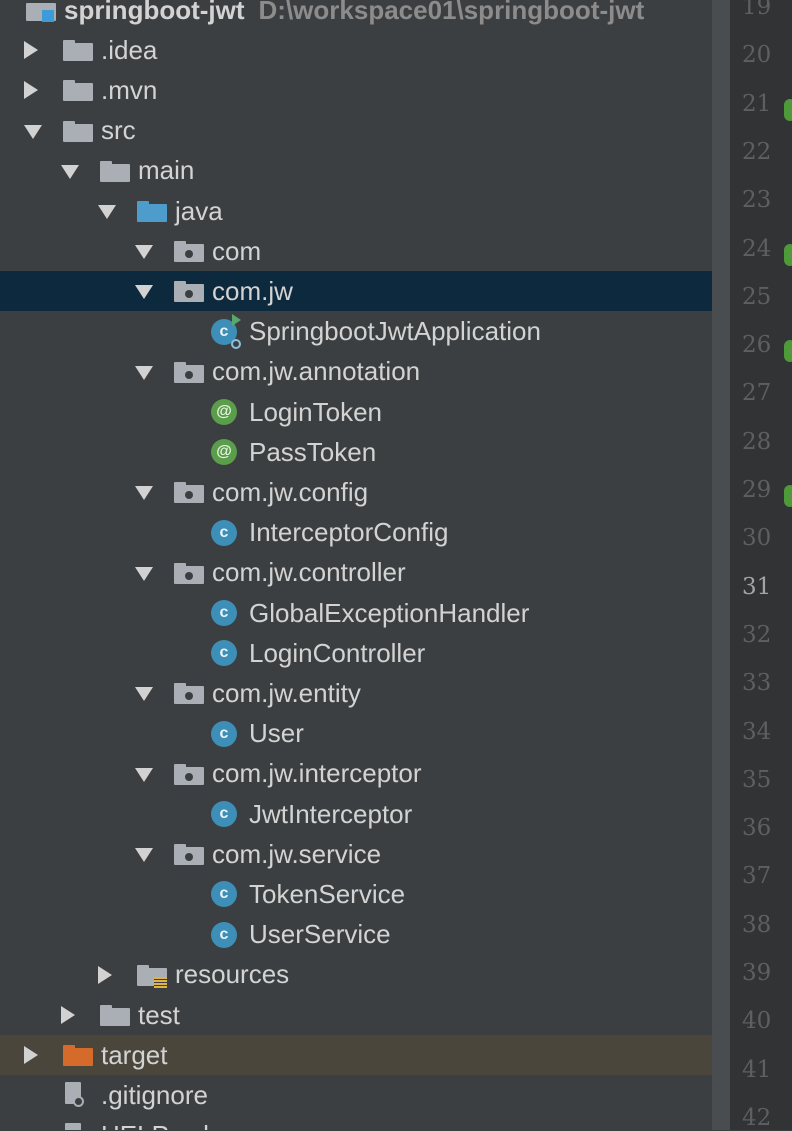 The height and width of the screenshot is (1131, 792). Describe the element at coordinates (315, 411) in the screenshot. I see `tree-row-label: LoginToken` at that location.